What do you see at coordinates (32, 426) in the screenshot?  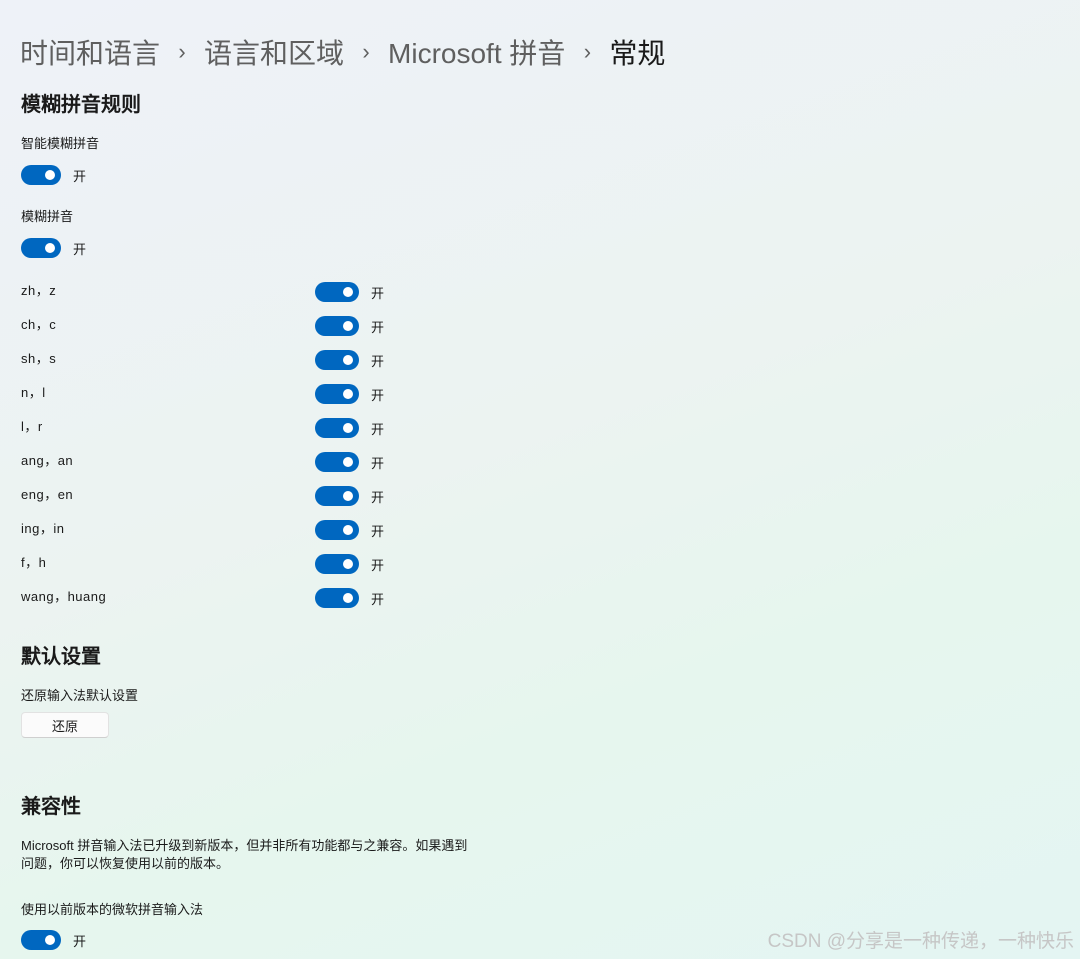 I see `pair-label-l-r: l，r` at bounding box center [32, 426].